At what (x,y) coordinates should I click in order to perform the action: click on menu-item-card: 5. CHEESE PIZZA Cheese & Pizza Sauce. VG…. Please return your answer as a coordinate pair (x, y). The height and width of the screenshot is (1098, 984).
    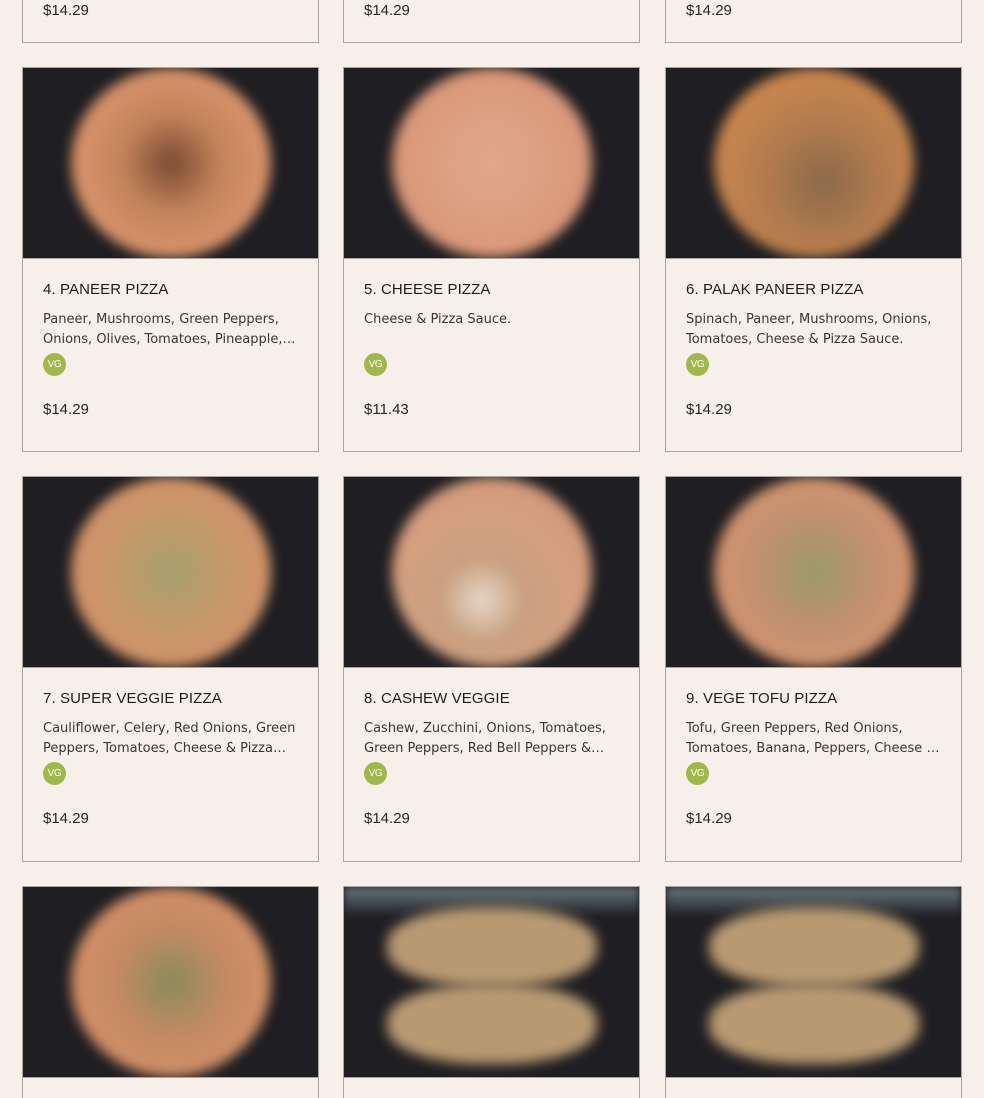
    Looking at the image, I should click on (491, 259).